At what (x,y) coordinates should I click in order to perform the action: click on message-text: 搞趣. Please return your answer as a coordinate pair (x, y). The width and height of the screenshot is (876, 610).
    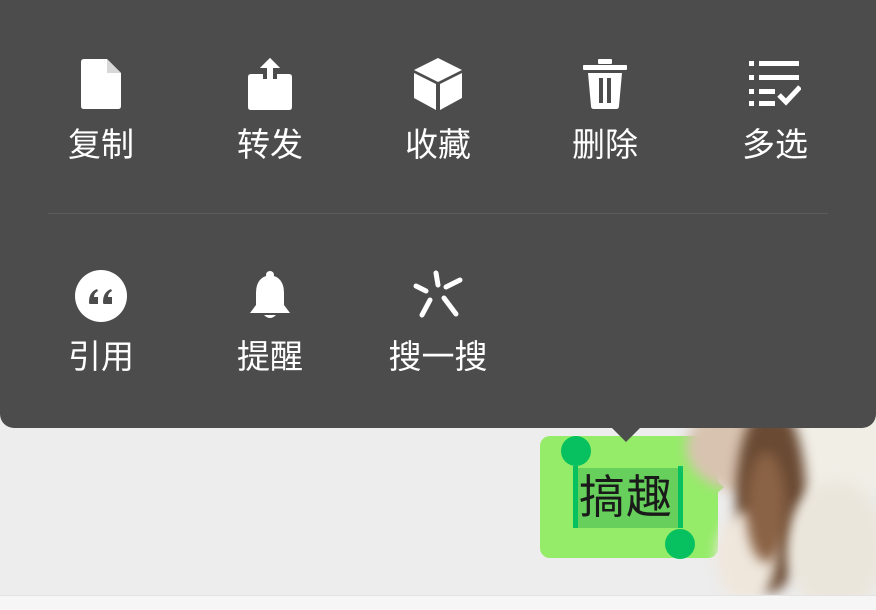
    Looking at the image, I should click on (626, 497).